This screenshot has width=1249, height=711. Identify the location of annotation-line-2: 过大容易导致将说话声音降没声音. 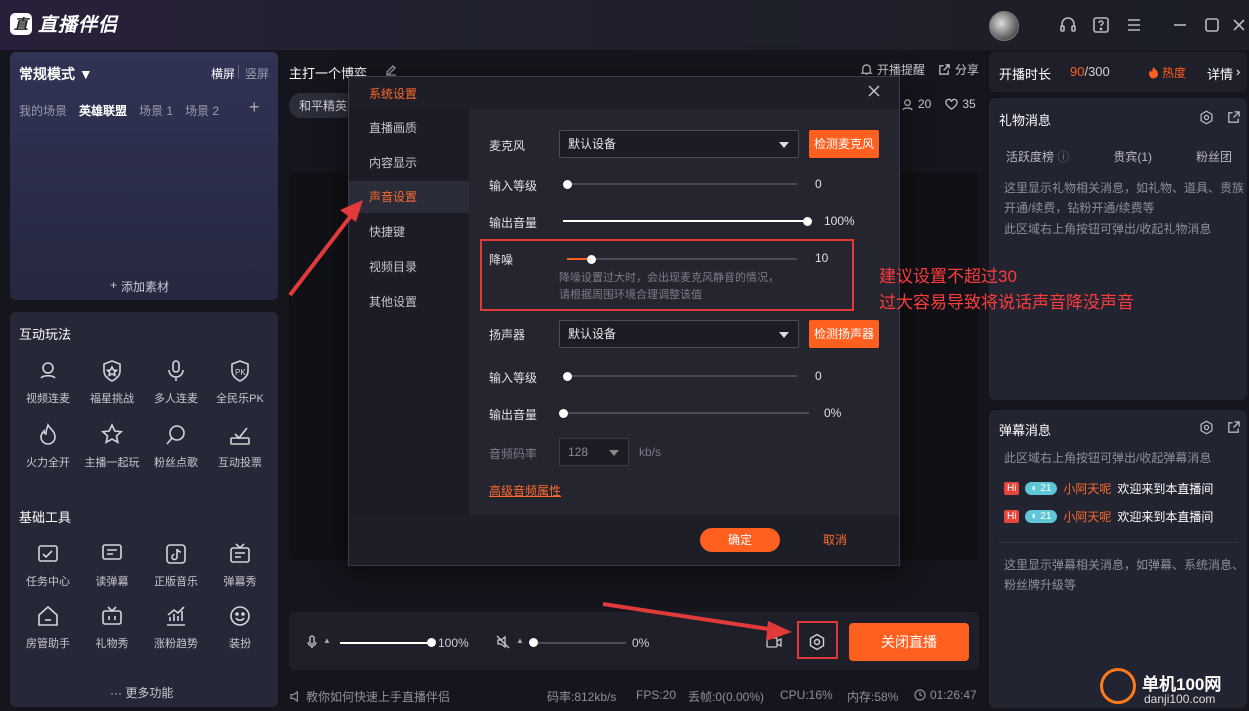
(1006, 302).